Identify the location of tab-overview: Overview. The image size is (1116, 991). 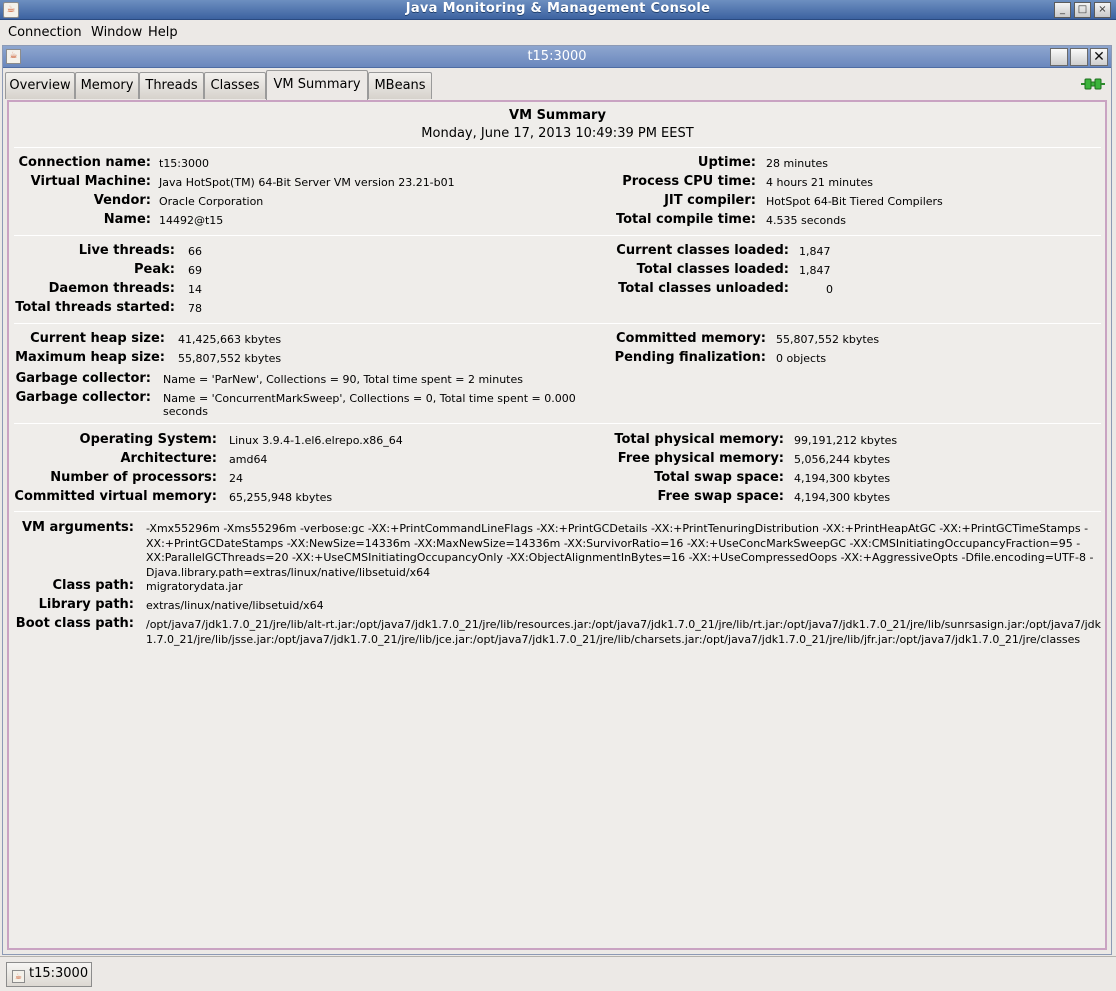
(40, 85).